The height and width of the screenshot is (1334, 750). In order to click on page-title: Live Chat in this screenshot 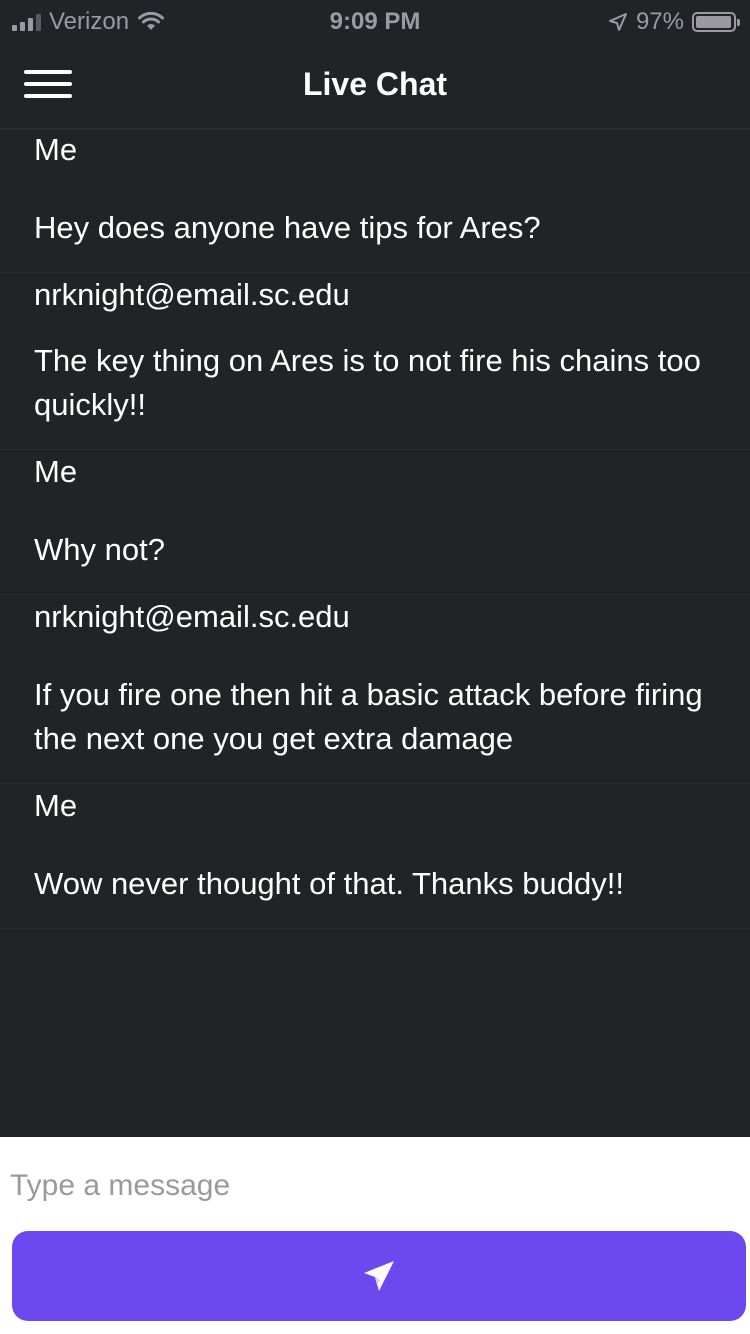, I will do `click(375, 84)`.